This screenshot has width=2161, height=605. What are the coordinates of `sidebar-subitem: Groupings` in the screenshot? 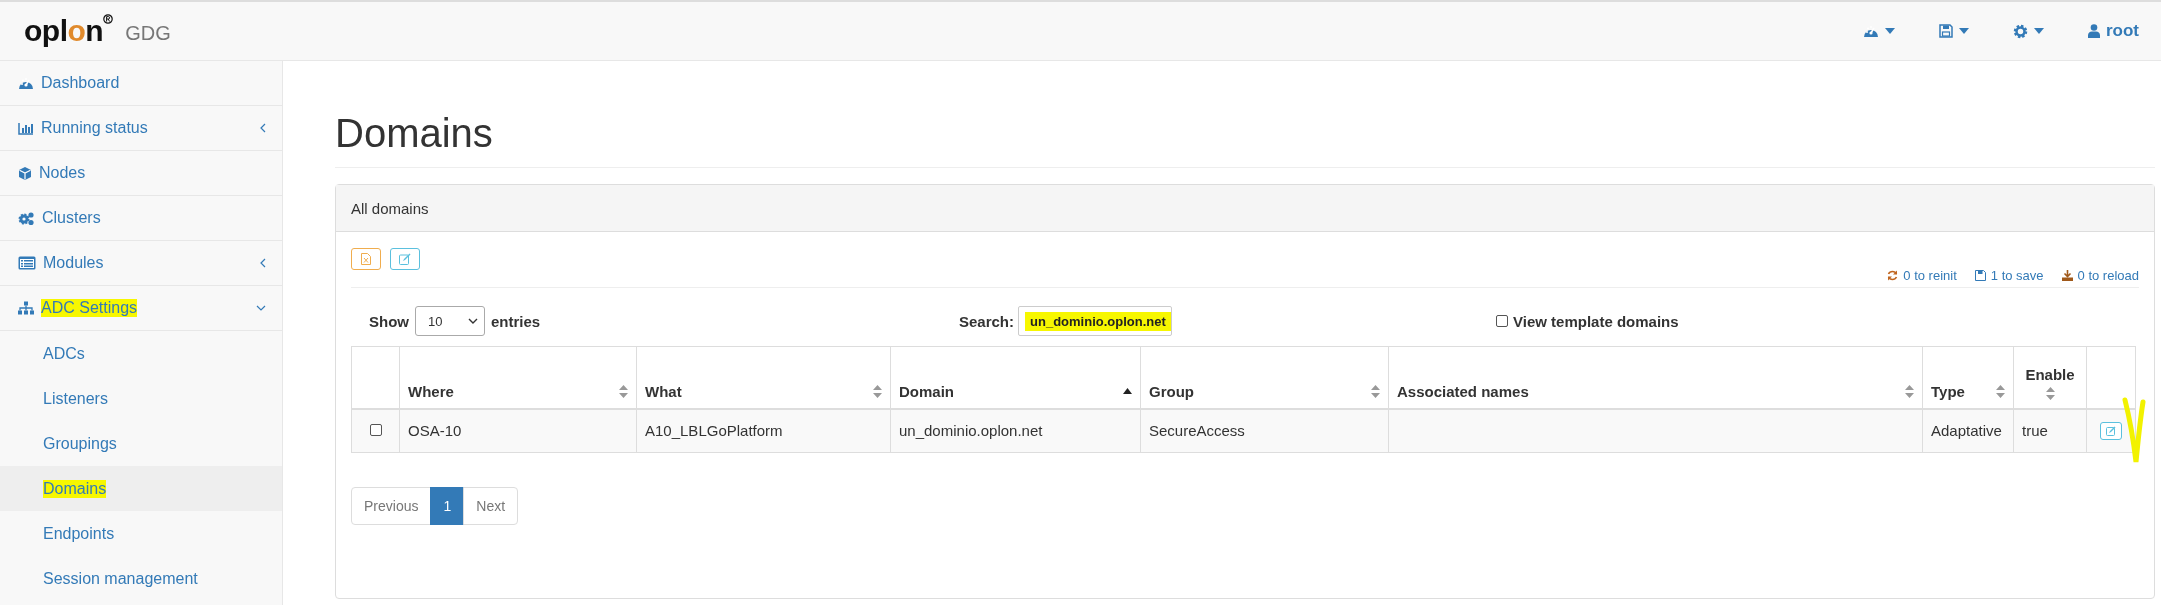 It's located at (141, 443).